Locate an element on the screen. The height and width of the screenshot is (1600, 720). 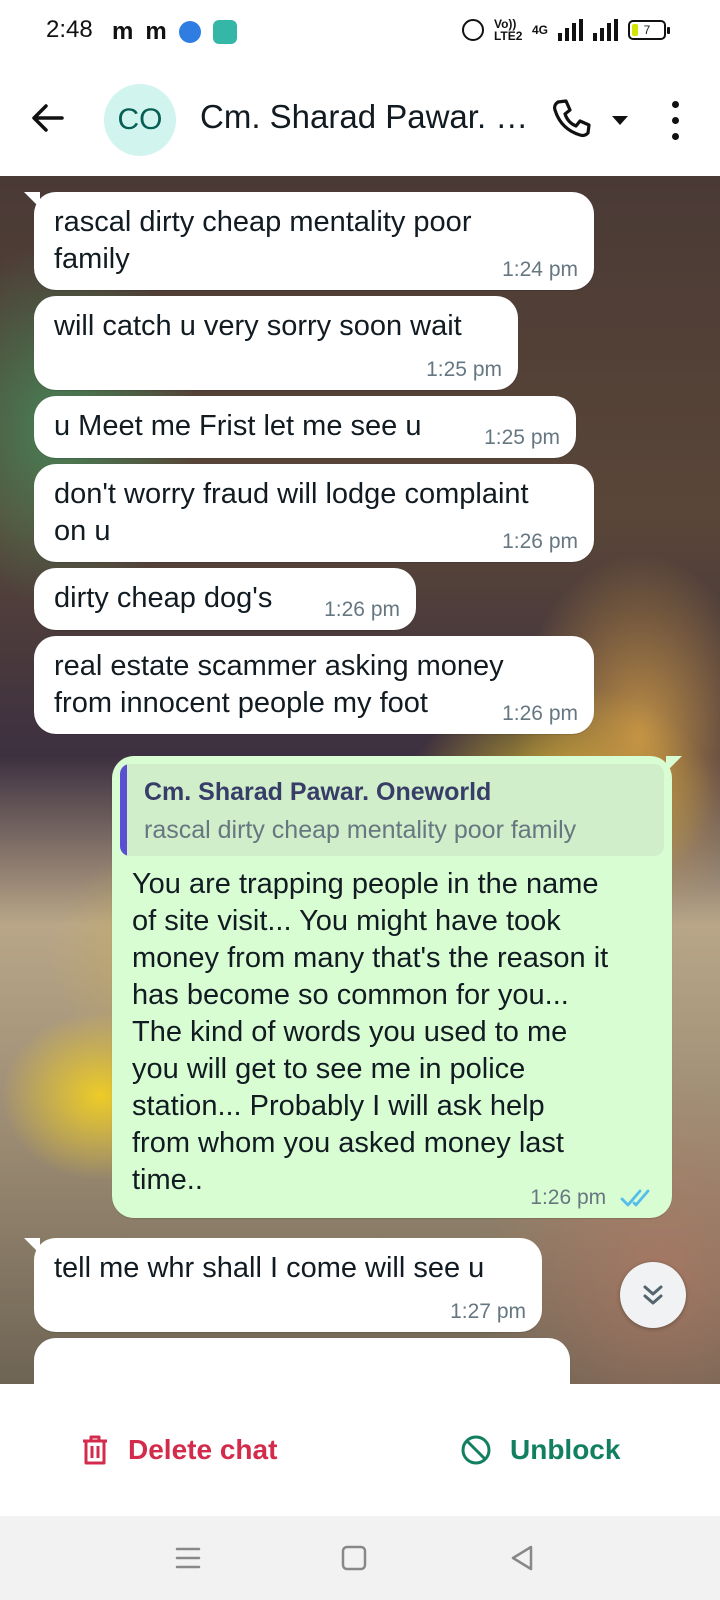
back-button is located at coordinates (48, 118).